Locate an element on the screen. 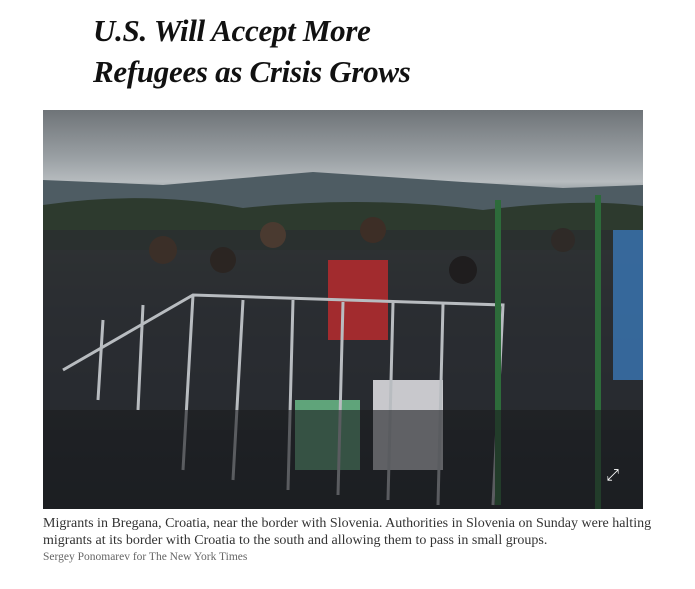 The height and width of the screenshot is (589, 695). headline-line-2: Refugees as Crisis Grows is located at coordinates (252, 71).